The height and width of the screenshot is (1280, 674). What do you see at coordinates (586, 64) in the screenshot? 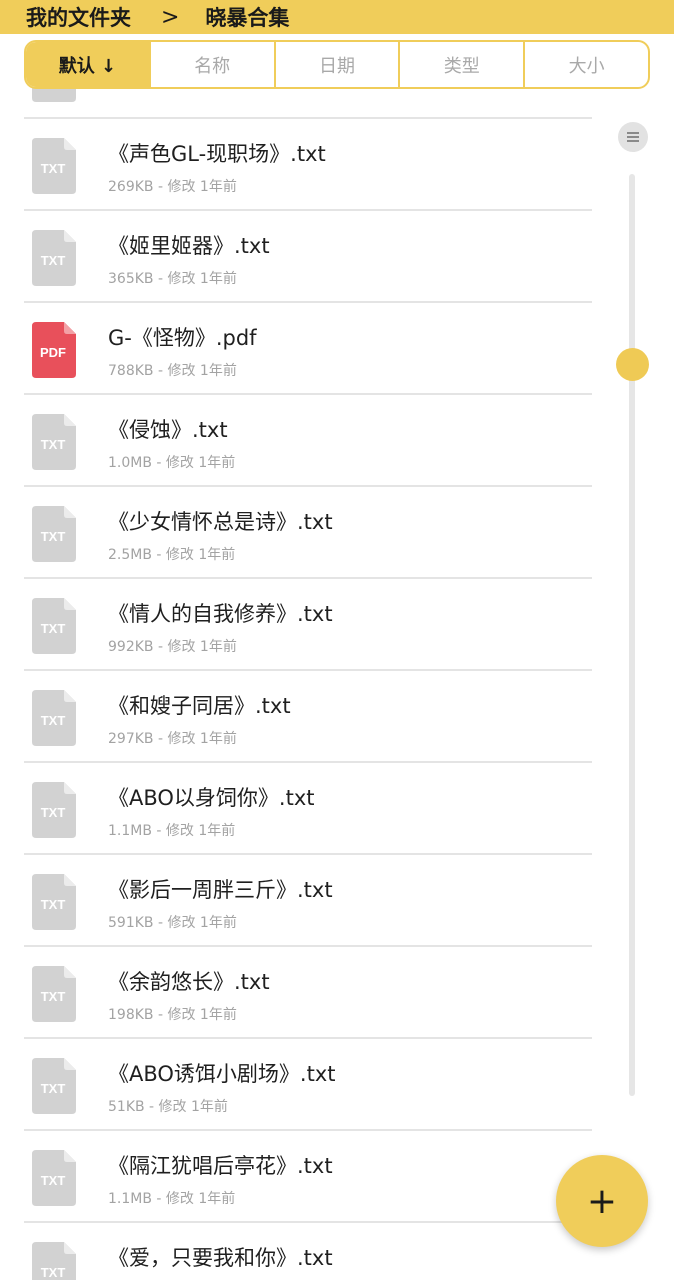
I see `sort-size-button: 大小` at bounding box center [586, 64].